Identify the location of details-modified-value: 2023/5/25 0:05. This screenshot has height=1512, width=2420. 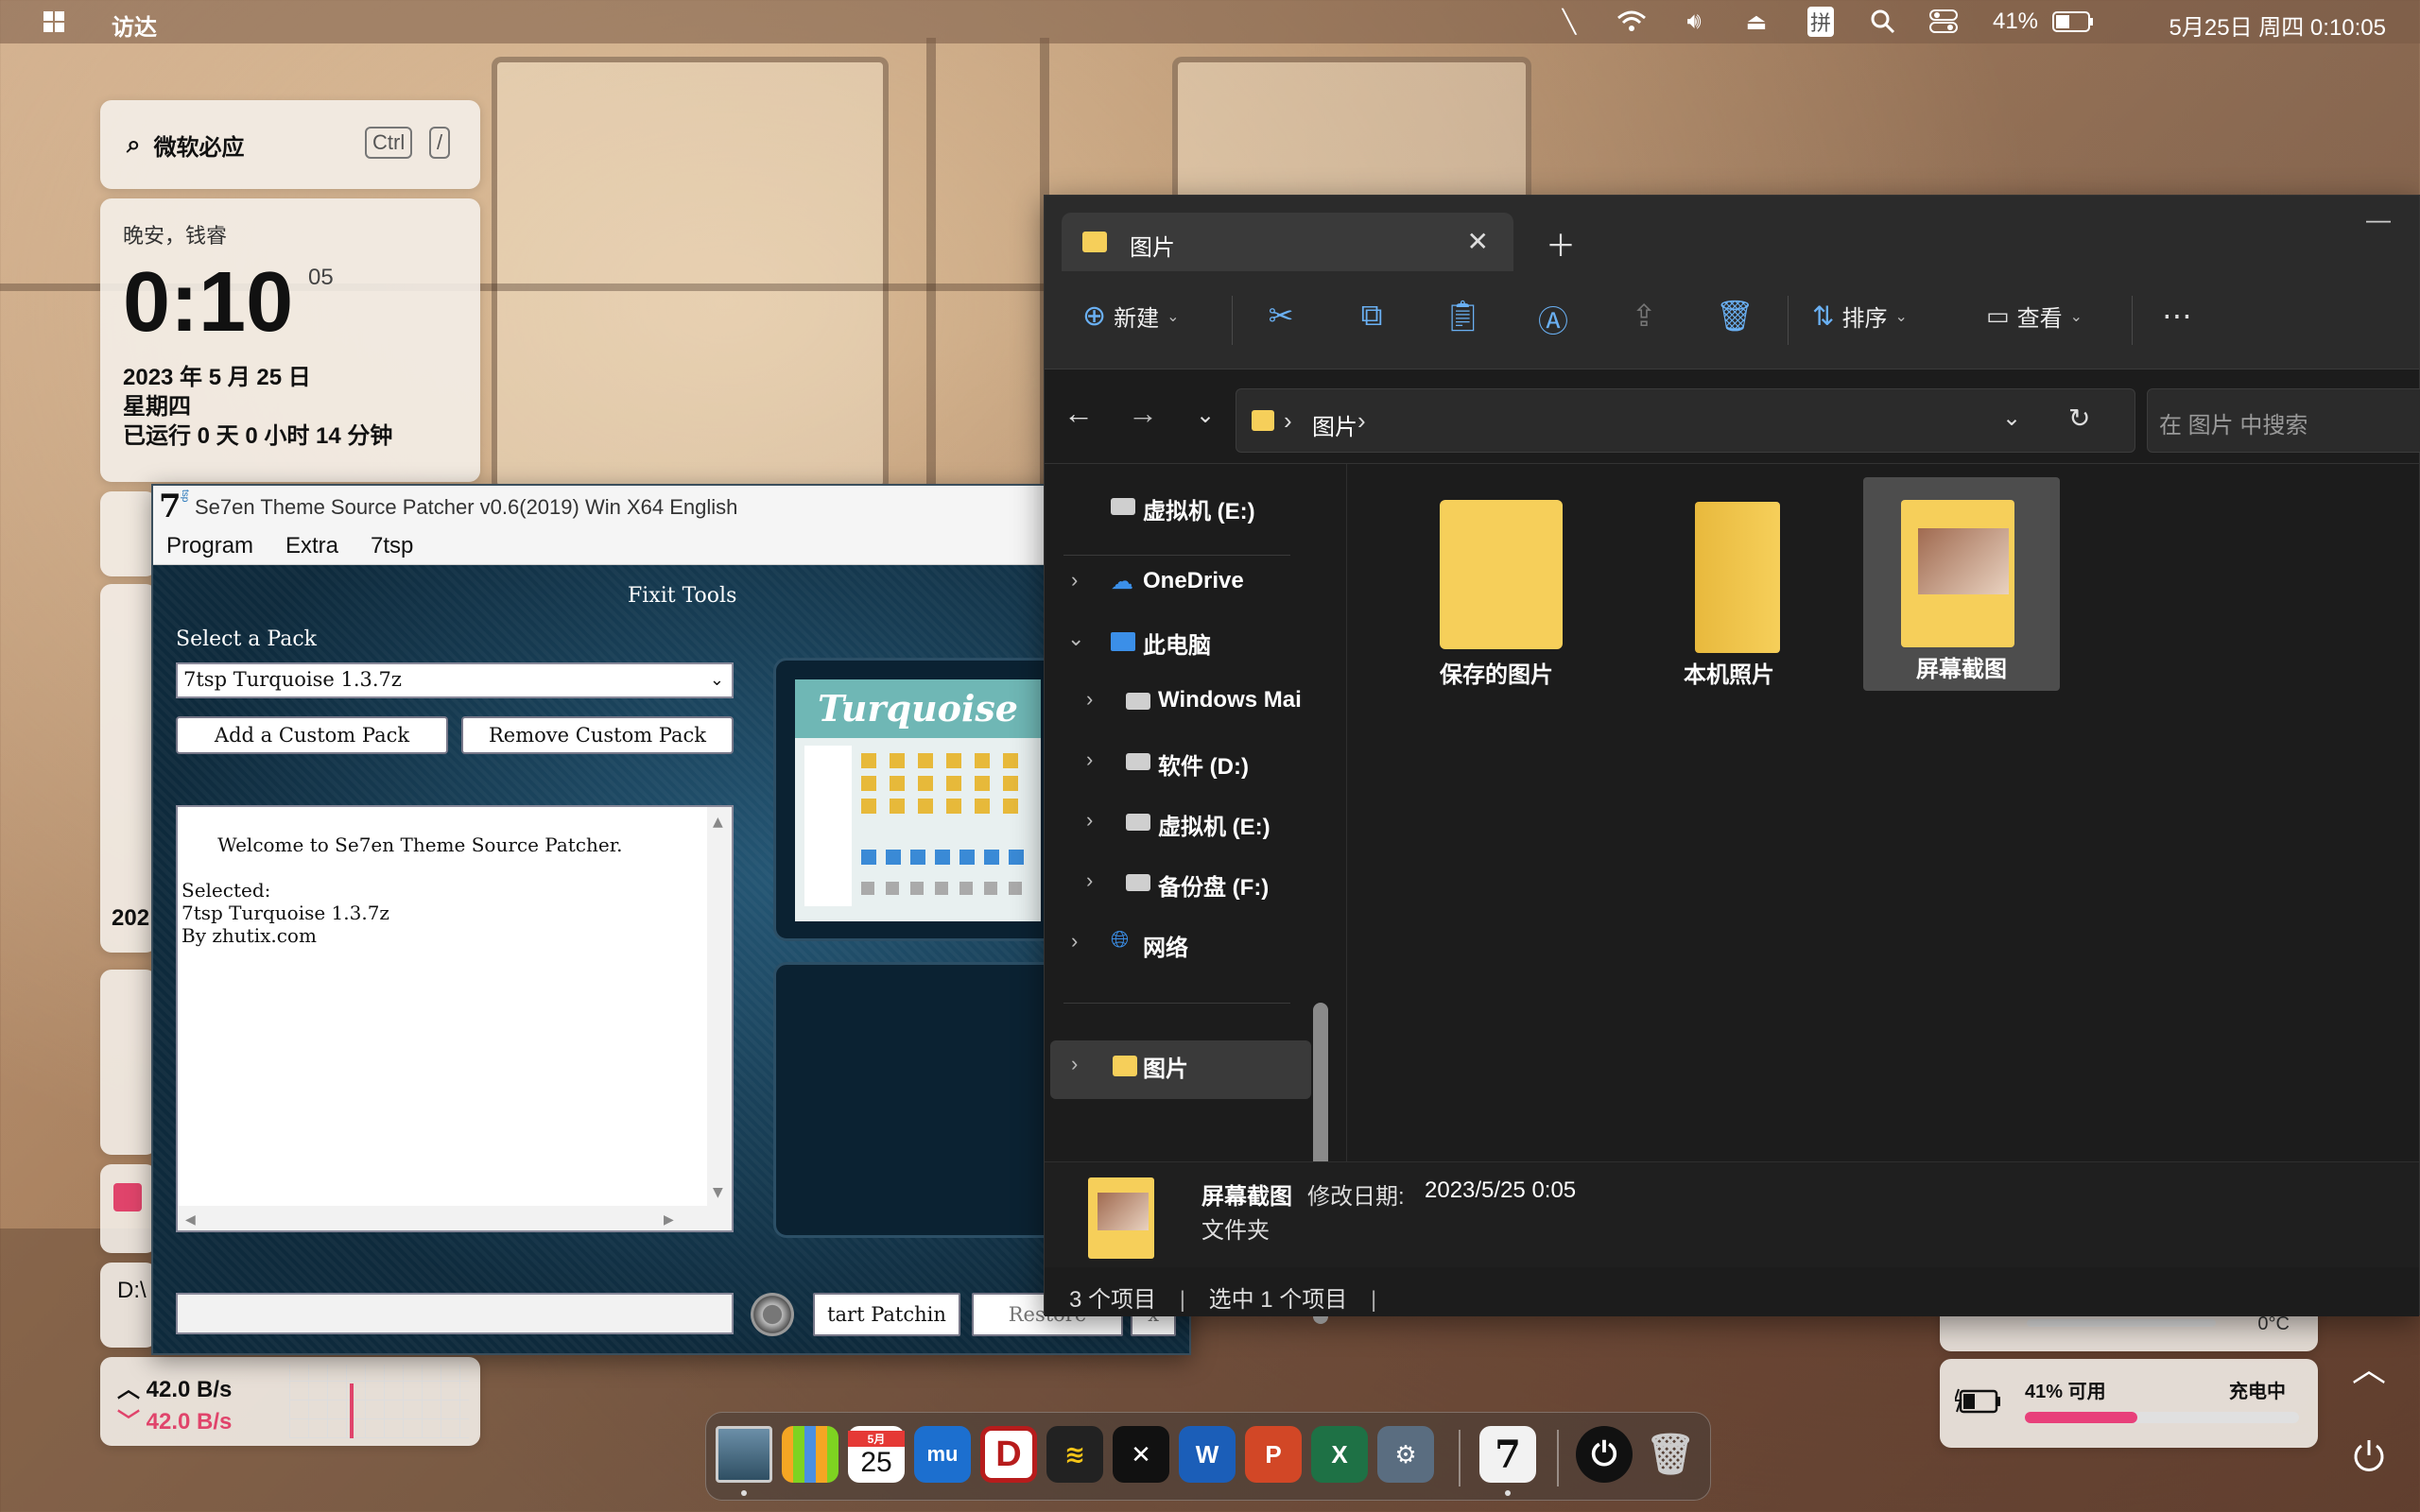
(1501, 1190).